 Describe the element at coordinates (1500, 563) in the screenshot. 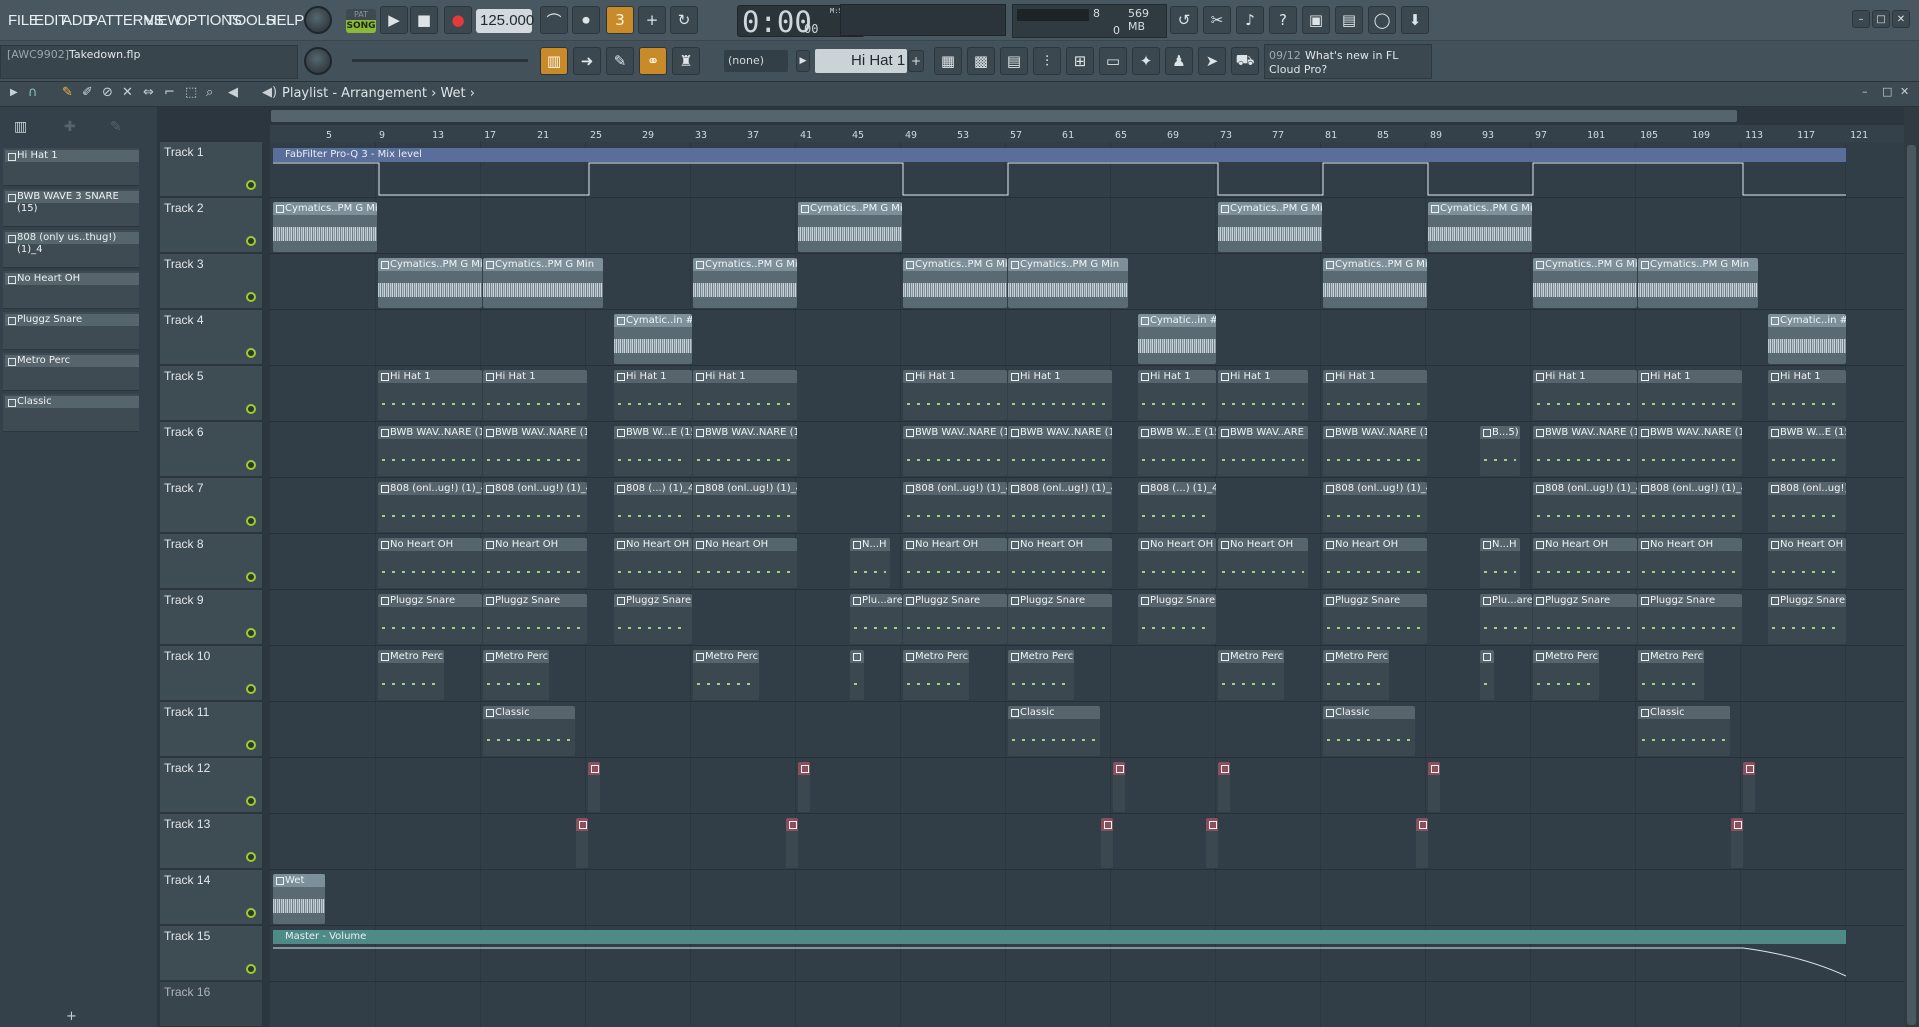

I see `pattern-clip: N...H` at that location.